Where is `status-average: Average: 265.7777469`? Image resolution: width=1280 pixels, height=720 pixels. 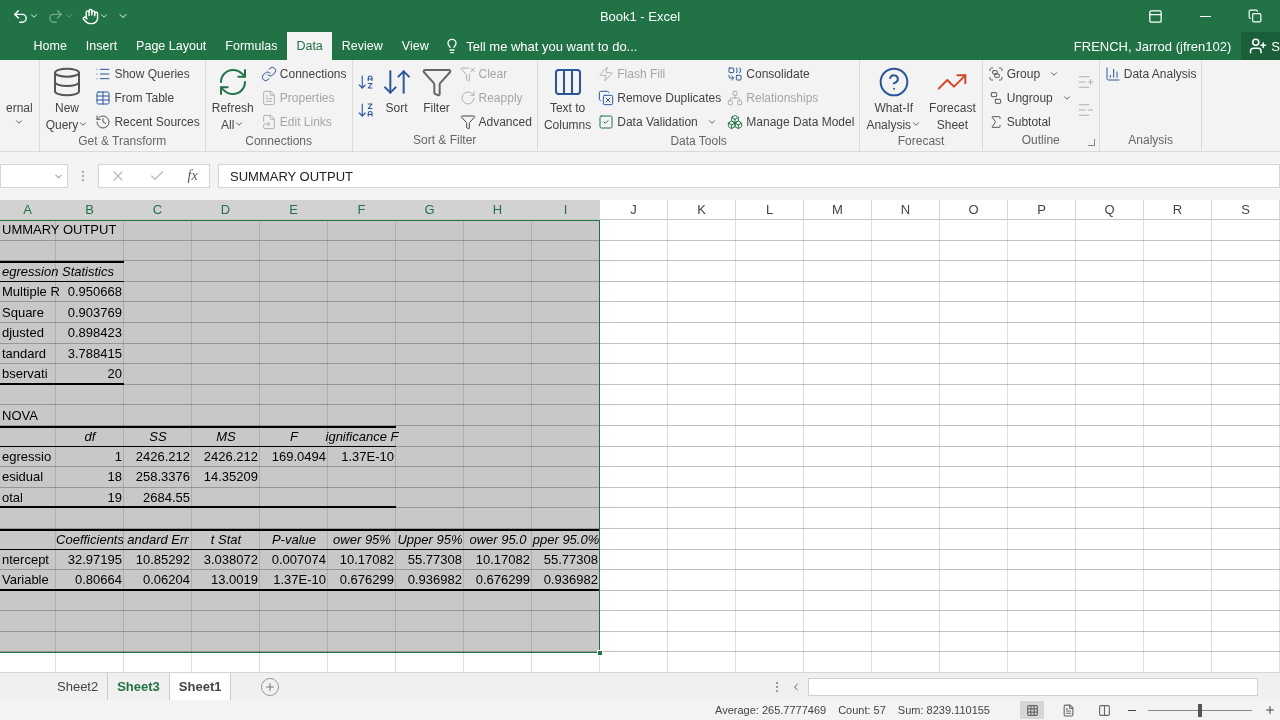
status-average: Average: 265.7777469 is located at coordinates (771, 710).